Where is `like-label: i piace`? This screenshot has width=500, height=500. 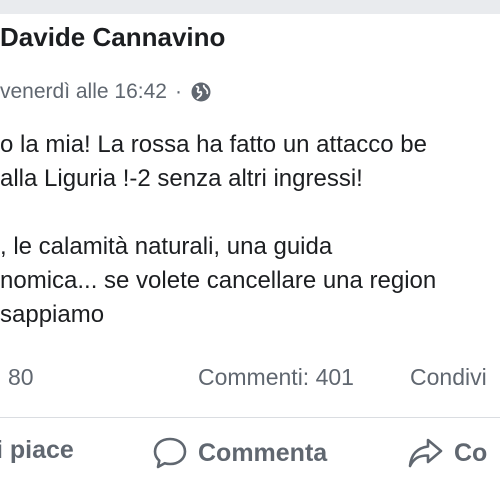
like-label: i piace is located at coordinates (37, 450).